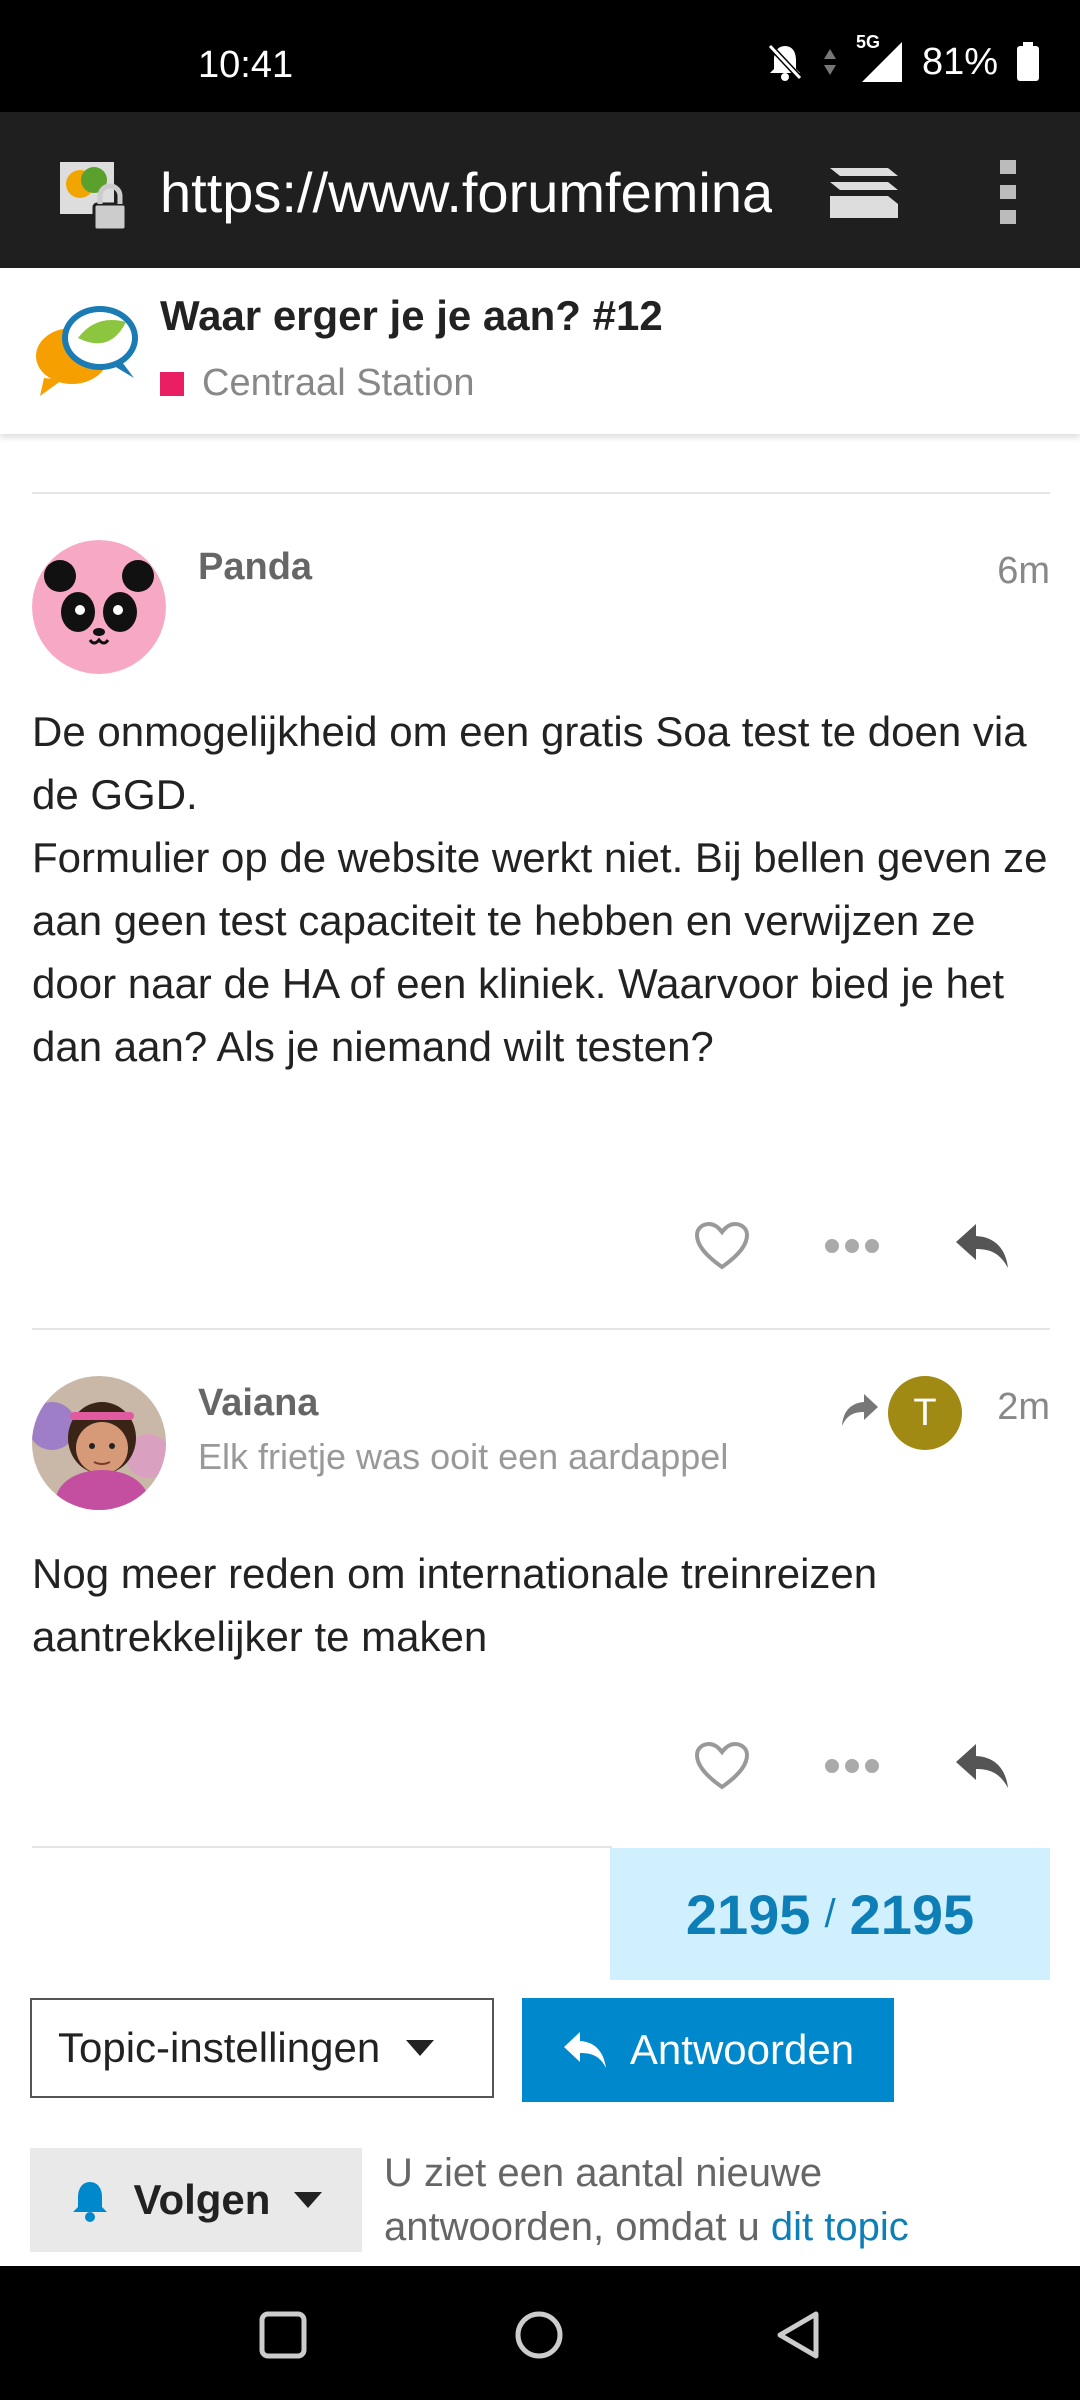 This screenshot has height=2400, width=1080. Describe the element at coordinates (912, 1914) in the screenshot. I see `progress-total: 2195` at that location.